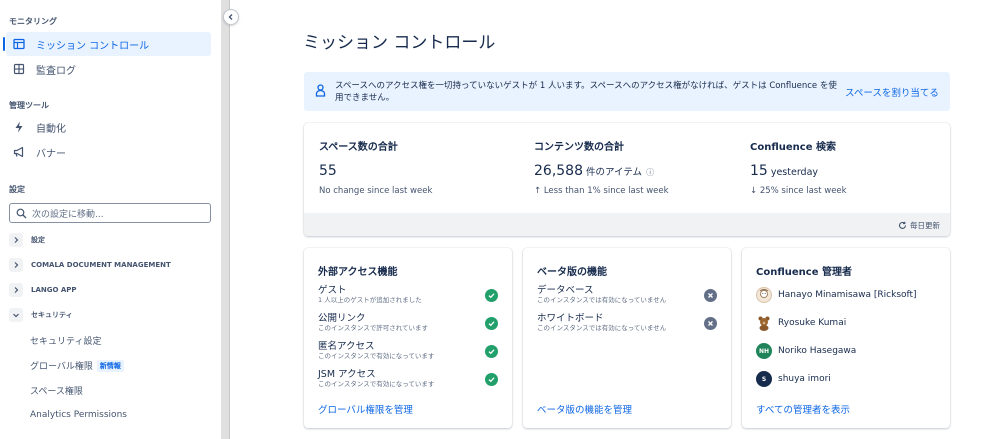  Describe the element at coordinates (892, 92) in the screenshot. I see `assign-spaces-link: スペースを割り当てる` at that location.